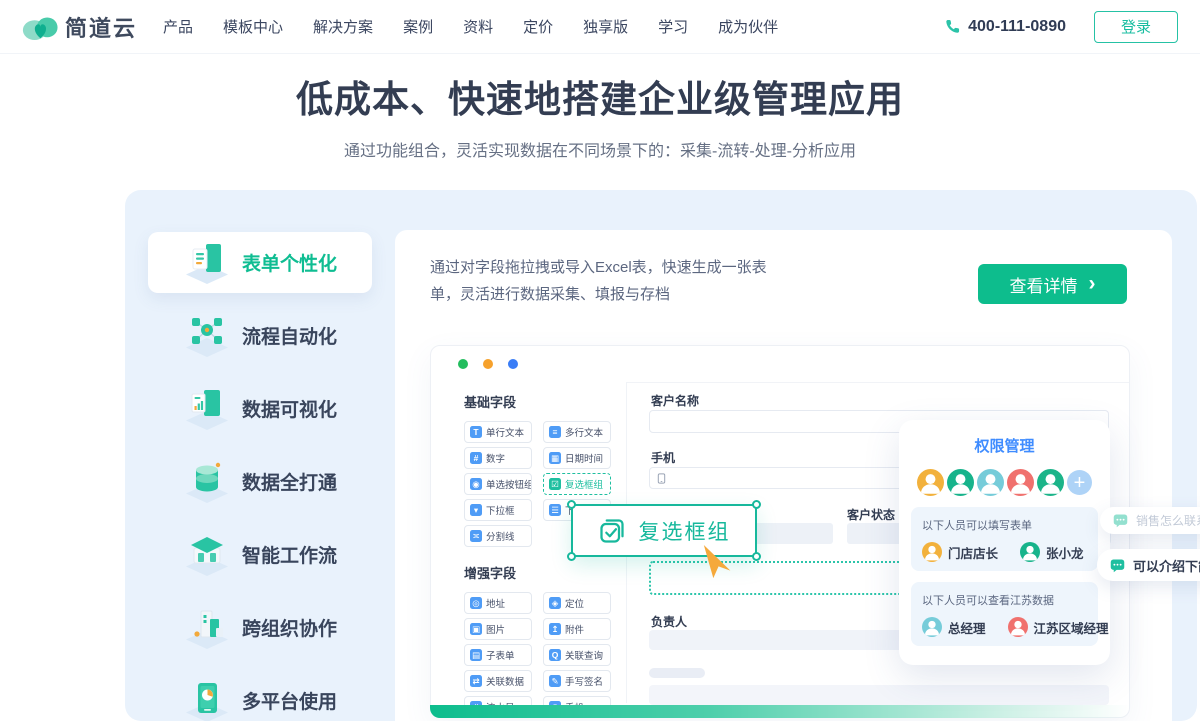  Describe the element at coordinates (577, 484) in the screenshot. I see `field-chip: ☑ 复选框组` at that location.